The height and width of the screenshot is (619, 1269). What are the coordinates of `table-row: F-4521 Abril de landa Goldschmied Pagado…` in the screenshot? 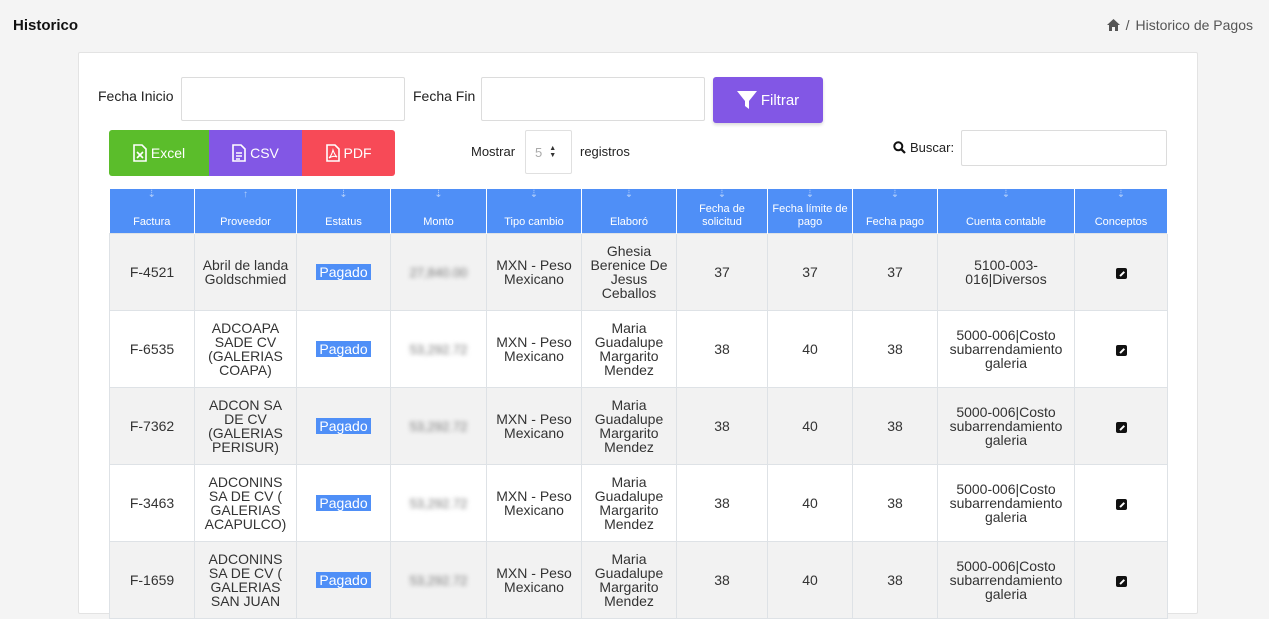 It's located at (638, 272).